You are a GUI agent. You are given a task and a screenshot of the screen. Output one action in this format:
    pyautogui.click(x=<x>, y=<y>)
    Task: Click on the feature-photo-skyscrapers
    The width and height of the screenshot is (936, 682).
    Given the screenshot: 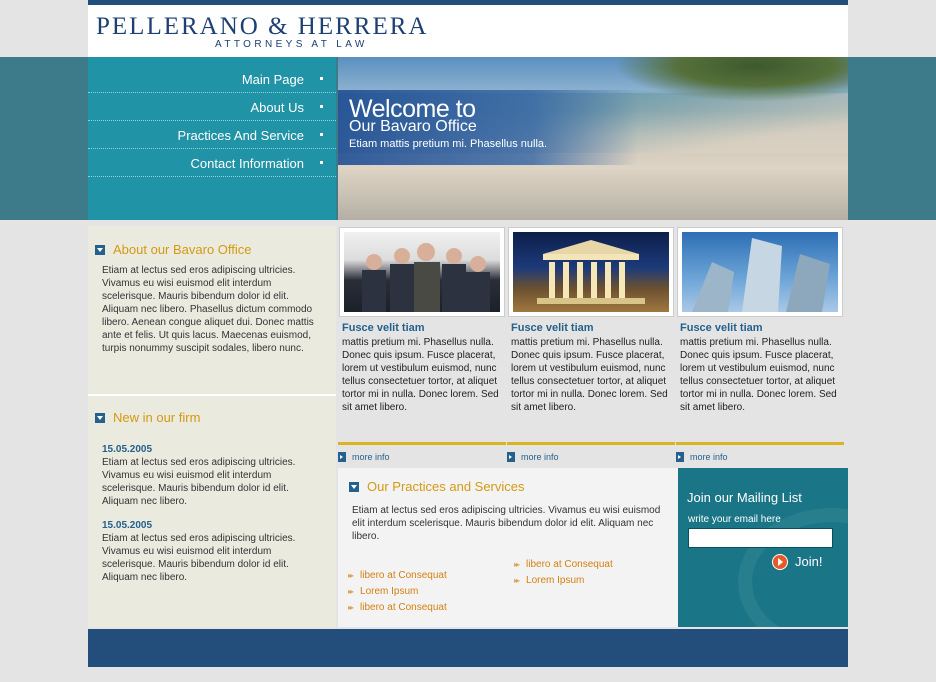 What is the action you would take?
    pyautogui.click(x=760, y=272)
    